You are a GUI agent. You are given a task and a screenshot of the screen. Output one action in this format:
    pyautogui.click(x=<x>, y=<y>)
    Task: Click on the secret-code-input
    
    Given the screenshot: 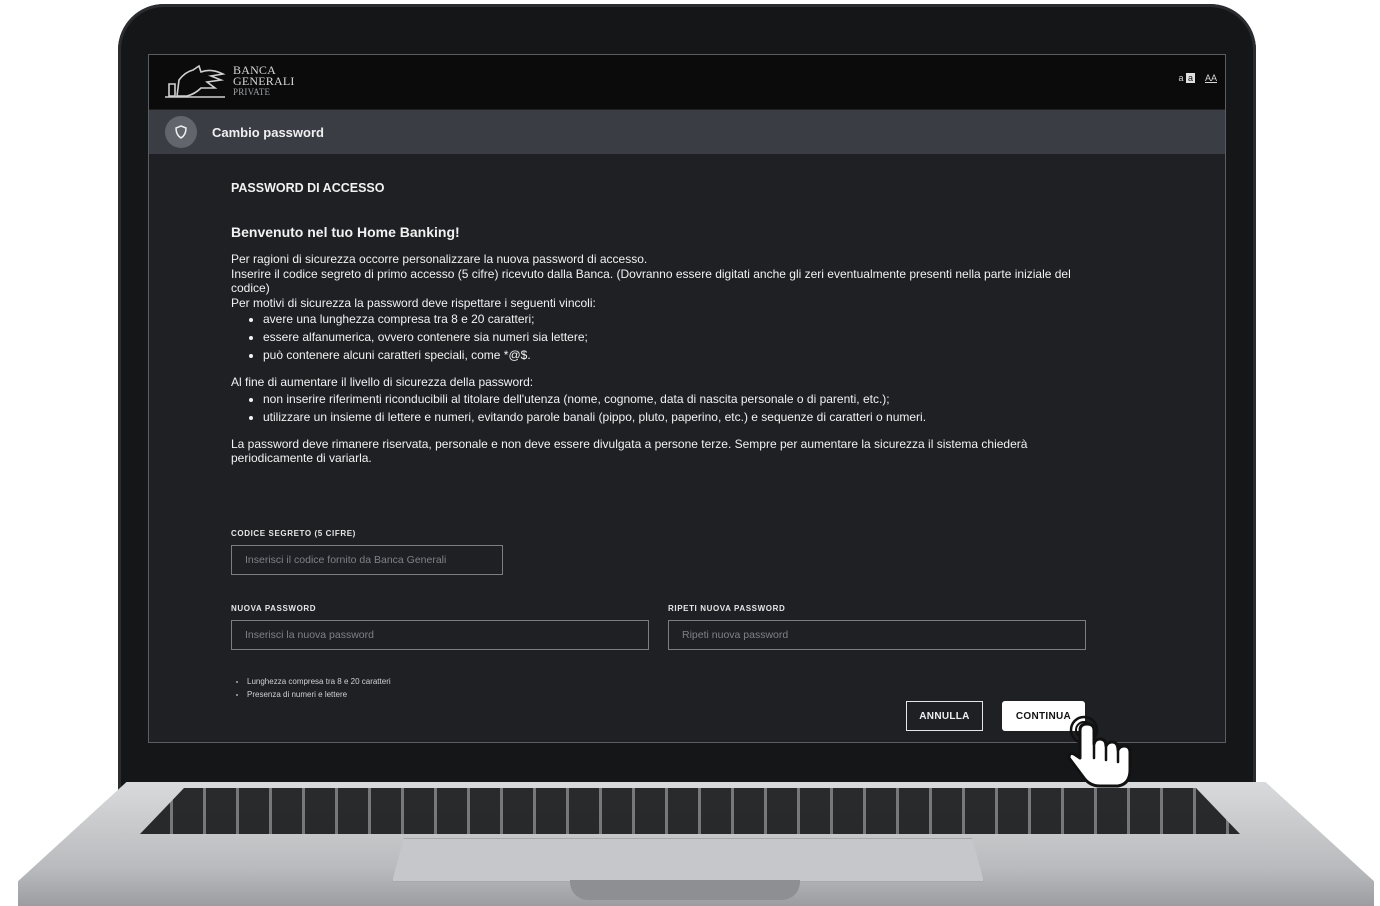 What is the action you would take?
    pyautogui.click(x=367, y=560)
    